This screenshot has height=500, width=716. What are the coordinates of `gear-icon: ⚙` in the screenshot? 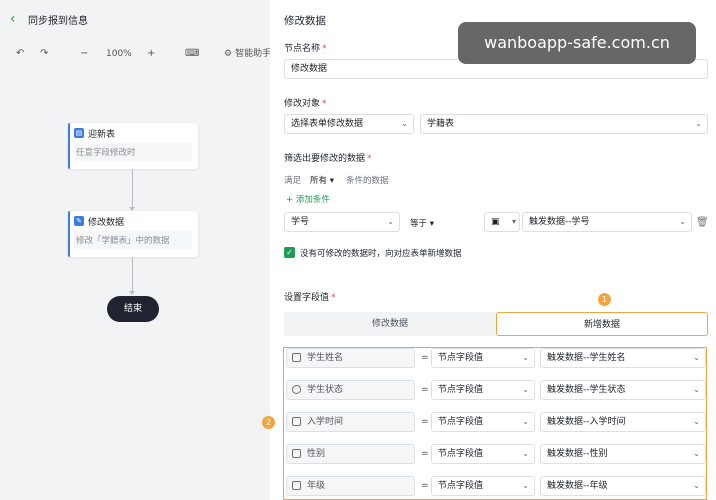 It's located at (228, 54).